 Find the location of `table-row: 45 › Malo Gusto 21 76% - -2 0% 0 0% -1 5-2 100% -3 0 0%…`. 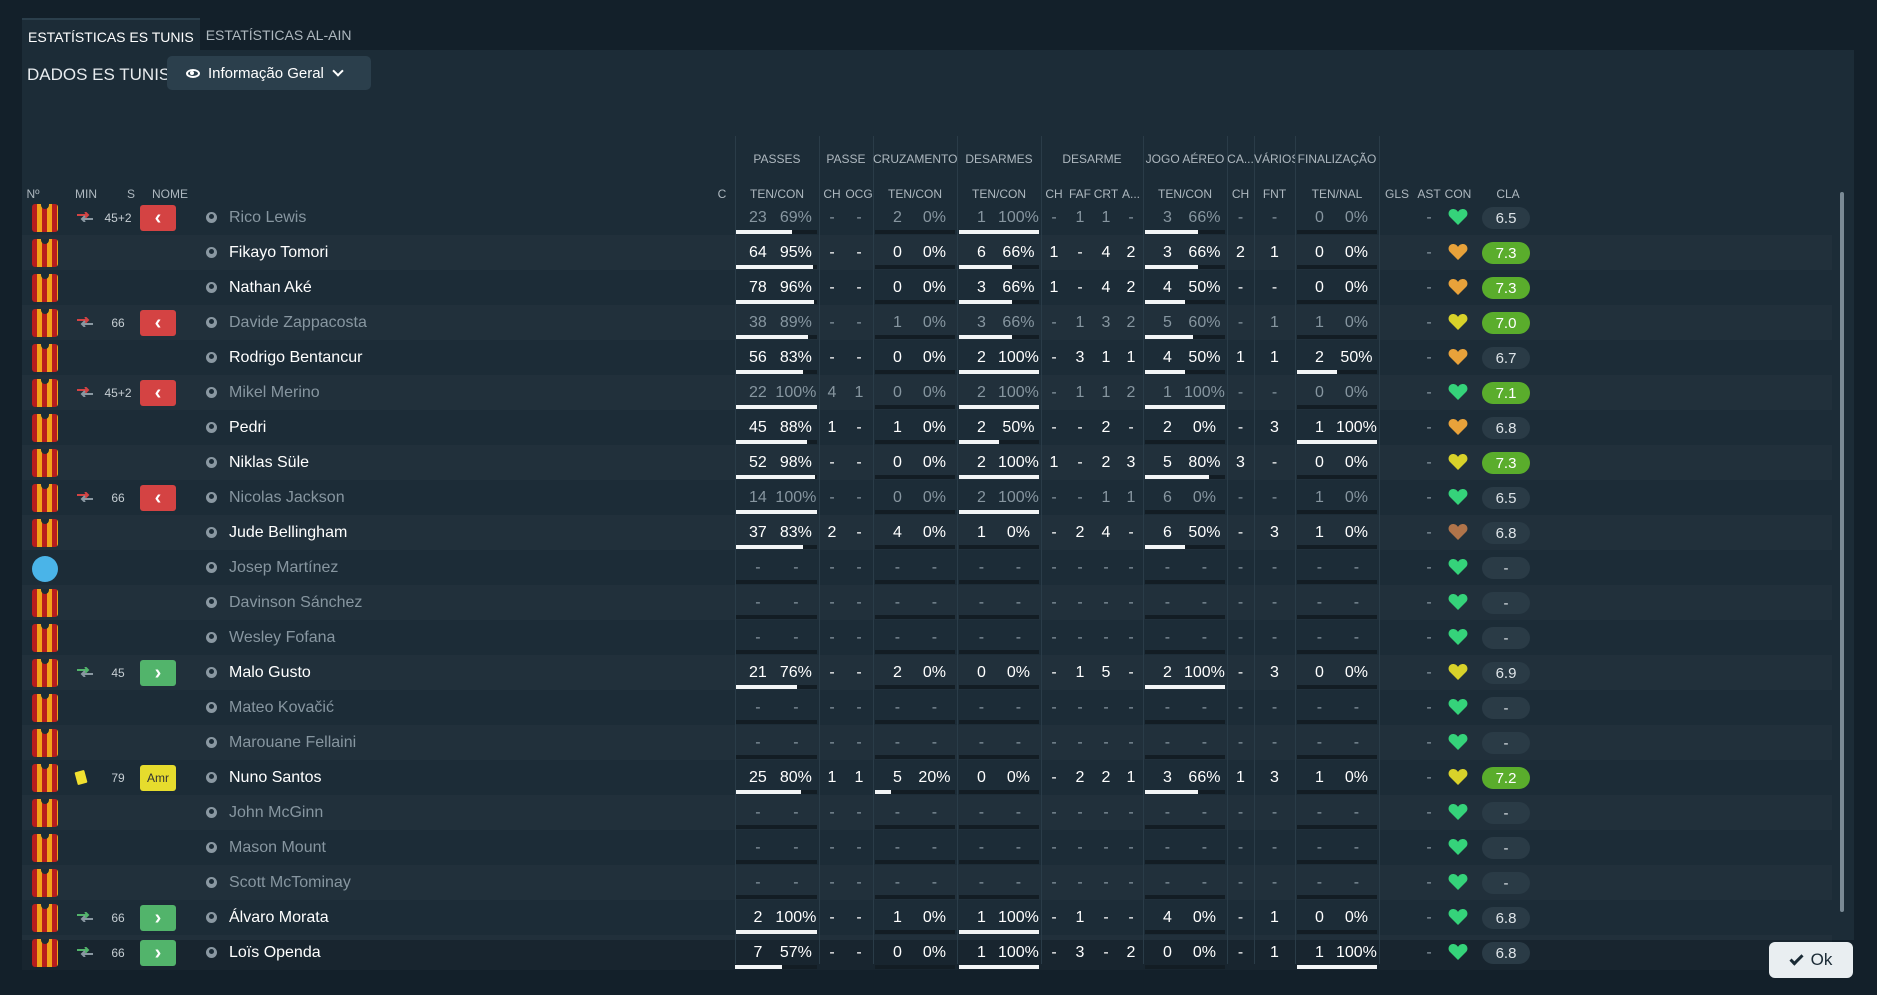

table-row: 45 › Malo Gusto 21 76% - -2 0% 0 0% -1 5-2 100% -3 0 0%… is located at coordinates (927, 672).